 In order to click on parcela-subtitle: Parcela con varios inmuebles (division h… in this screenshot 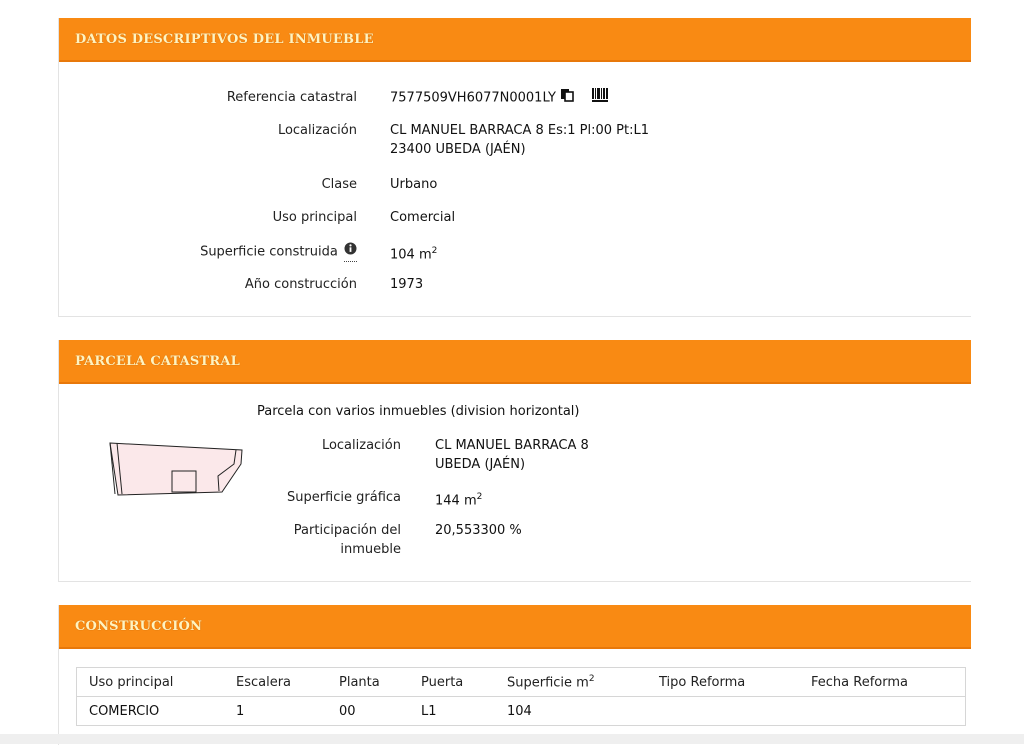, I will do `click(418, 411)`.